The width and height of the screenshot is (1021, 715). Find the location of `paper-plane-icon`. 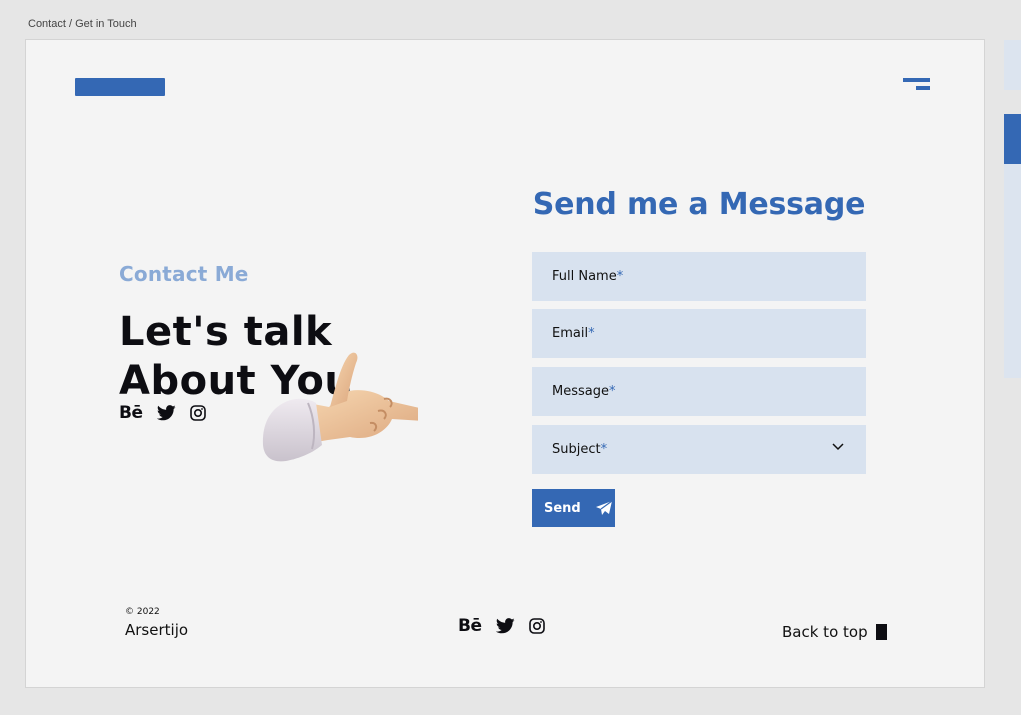

paper-plane-icon is located at coordinates (604, 507).